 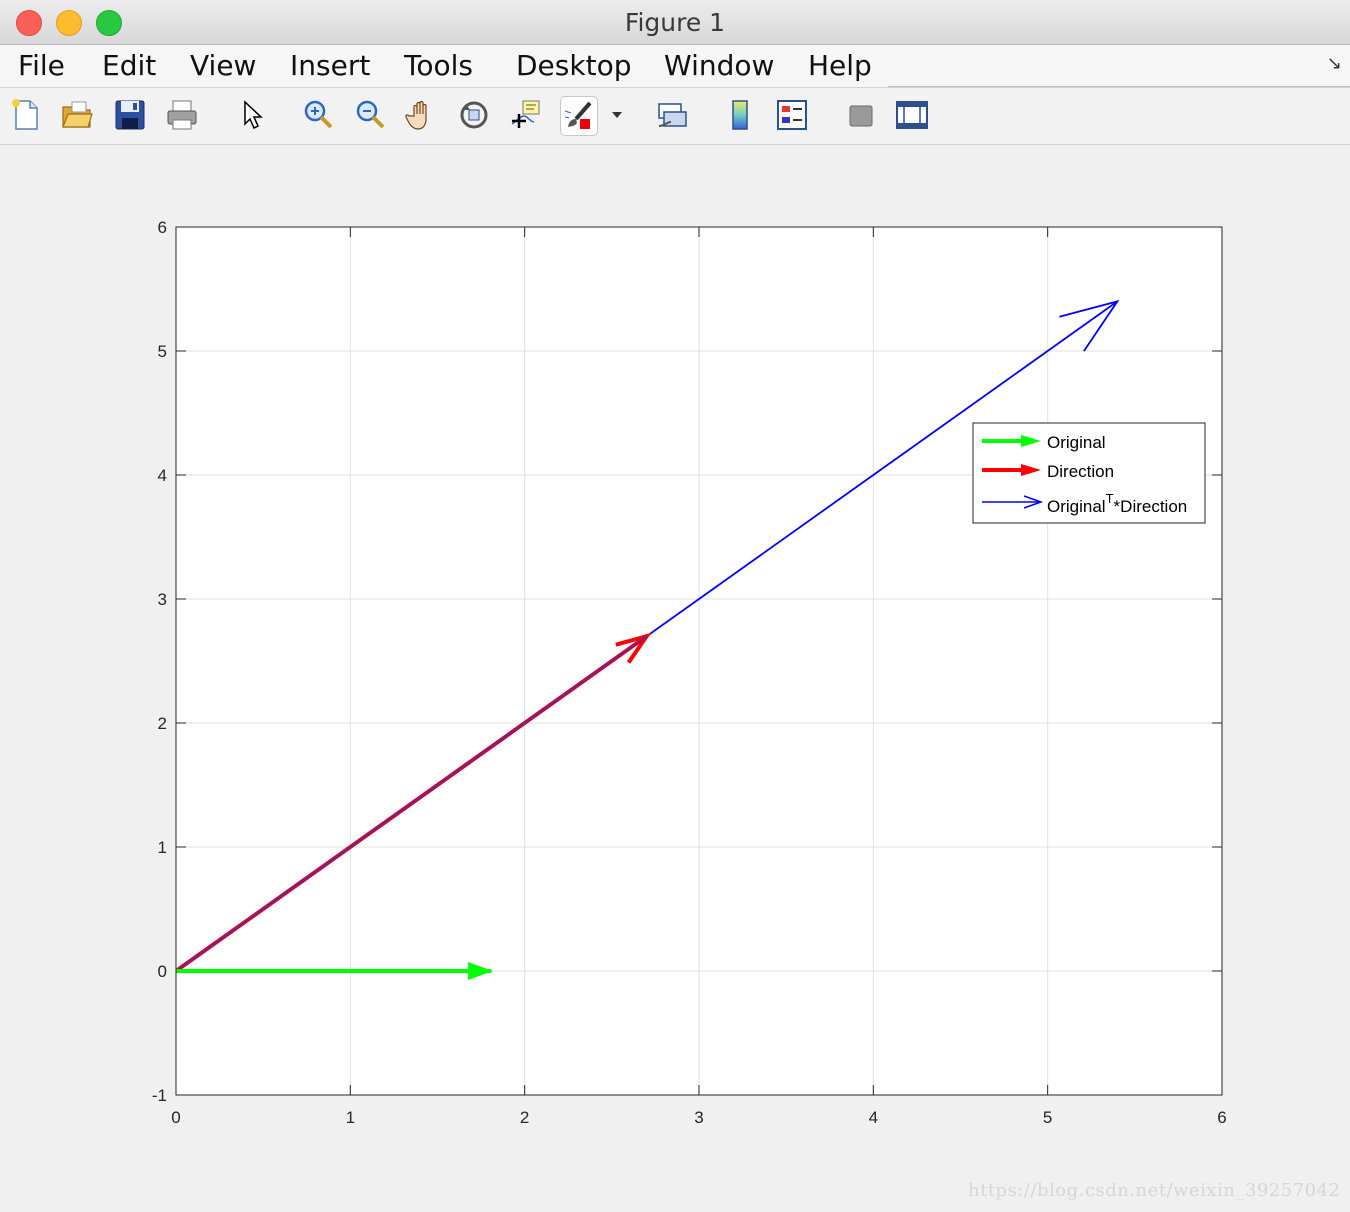 What do you see at coordinates (524, 1117) in the screenshot?
I see `x-tick-label: 2` at bounding box center [524, 1117].